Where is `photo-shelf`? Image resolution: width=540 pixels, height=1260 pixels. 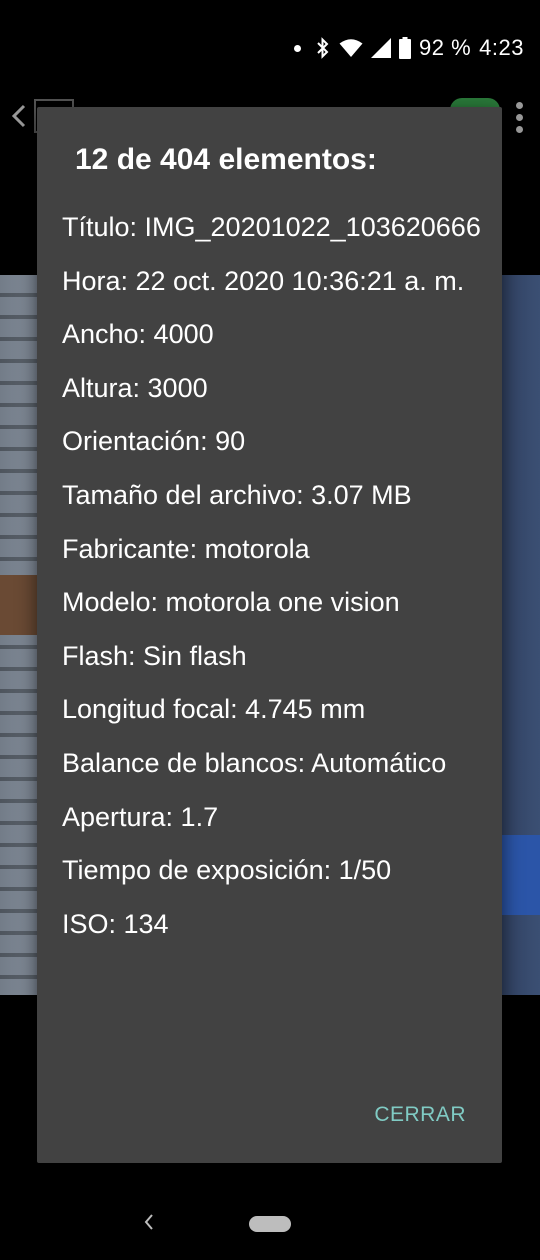 photo-shelf is located at coordinates (20, 635).